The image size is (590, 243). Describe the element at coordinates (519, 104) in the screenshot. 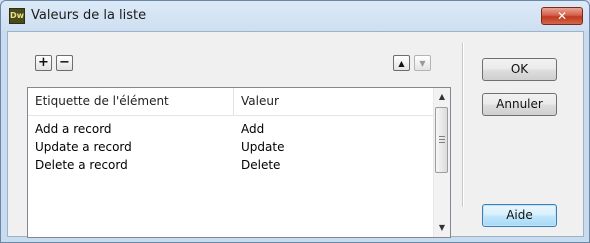

I see `cancel-button: Annuler` at that location.